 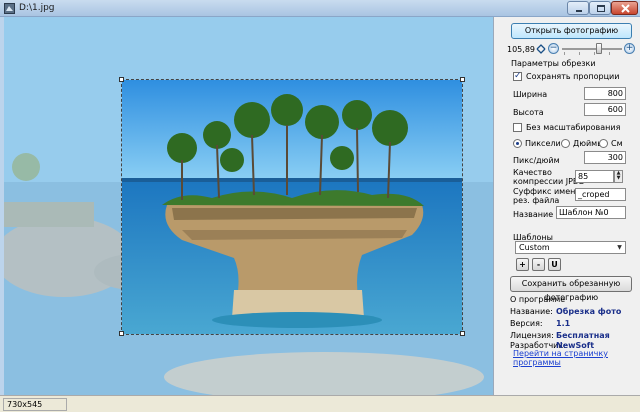 I want to click on jpeg-quality-label-1: Качество, so click(x=532, y=172).